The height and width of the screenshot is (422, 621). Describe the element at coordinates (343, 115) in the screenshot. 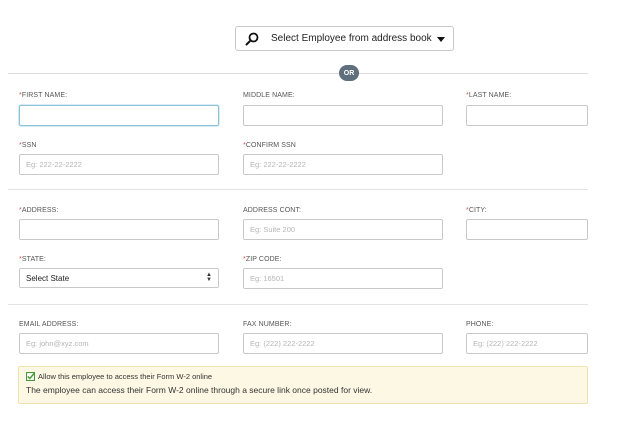

I see `middle-name-input` at that location.